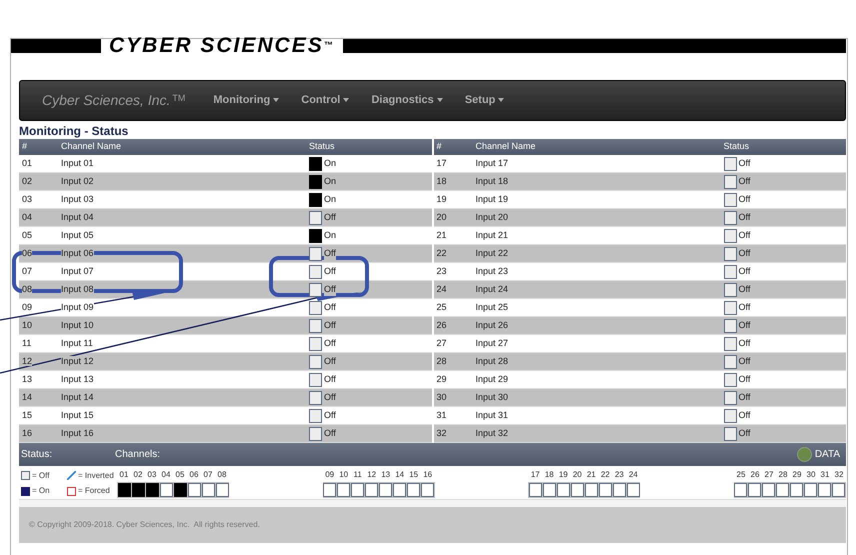  What do you see at coordinates (492, 253) in the screenshot?
I see `channel-name: Input 22` at bounding box center [492, 253].